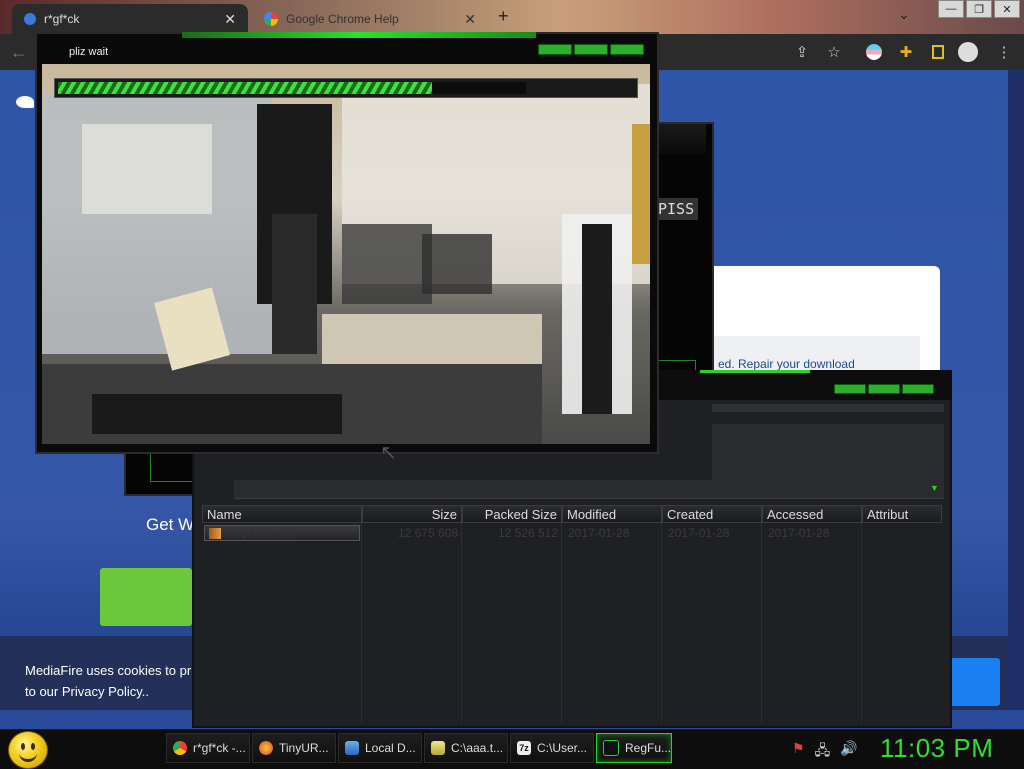  I want to click on tab-title: r*gf*ck, so click(62, 19).